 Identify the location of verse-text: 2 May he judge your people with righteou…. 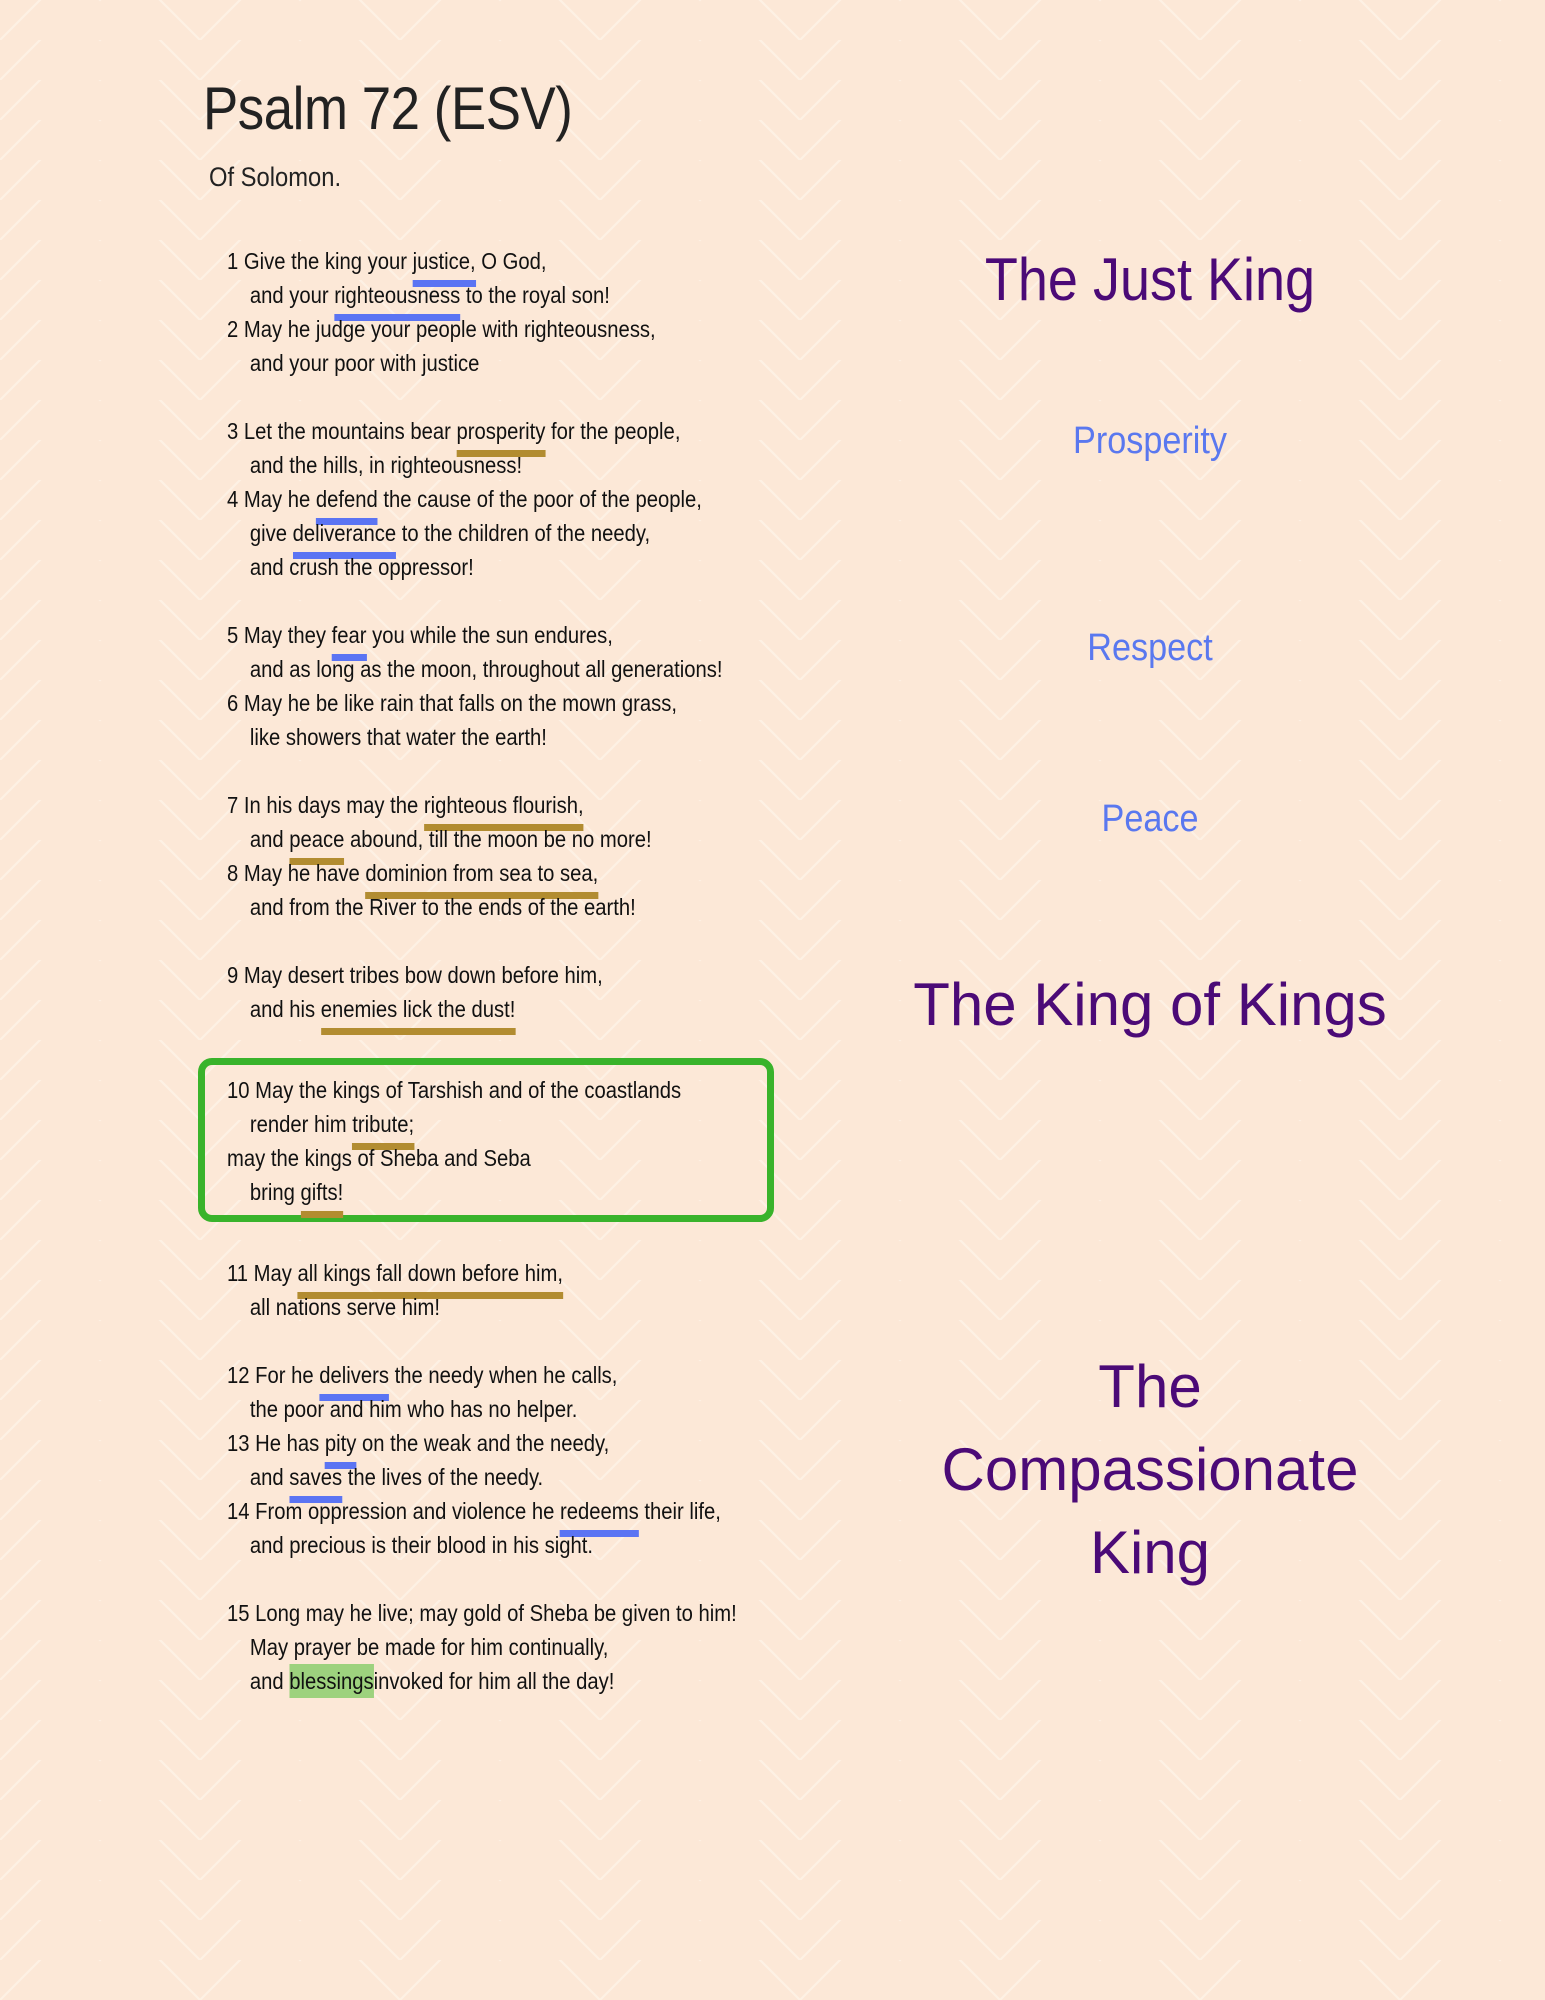
(441, 329).